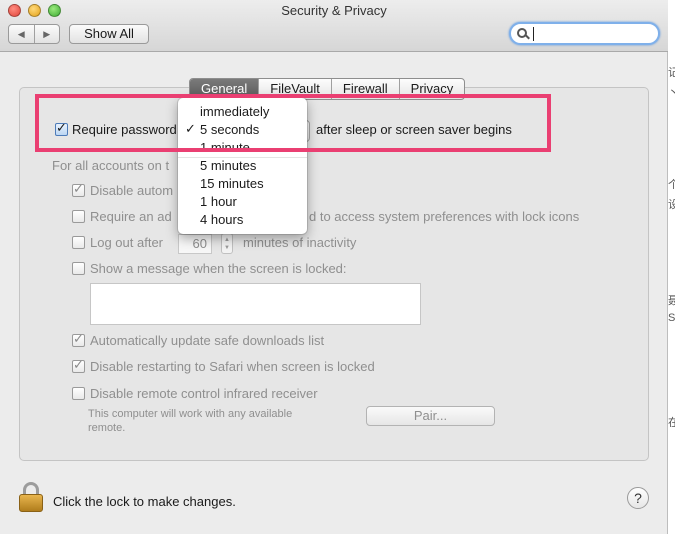 The height and width of the screenshot is (534, 675). I want to click on menu-item-5-minutes: 5 minutes, so click(228, 165).